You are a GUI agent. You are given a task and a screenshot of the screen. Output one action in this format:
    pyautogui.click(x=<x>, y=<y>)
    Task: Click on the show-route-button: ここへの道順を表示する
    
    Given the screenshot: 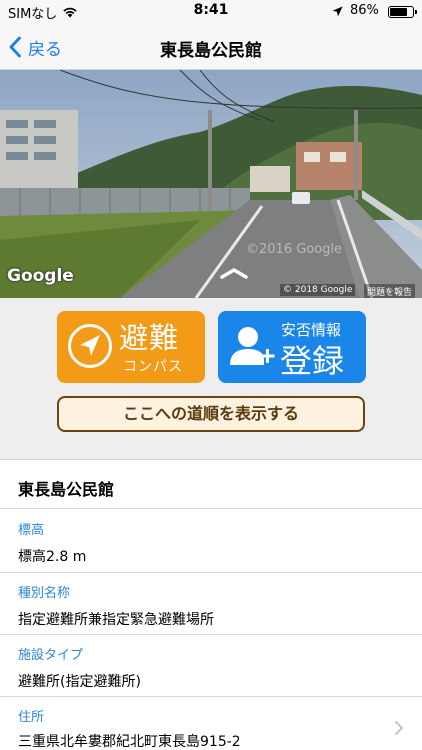 What is the action you would take?
    pyautogui.click(x=211, y=414)
    